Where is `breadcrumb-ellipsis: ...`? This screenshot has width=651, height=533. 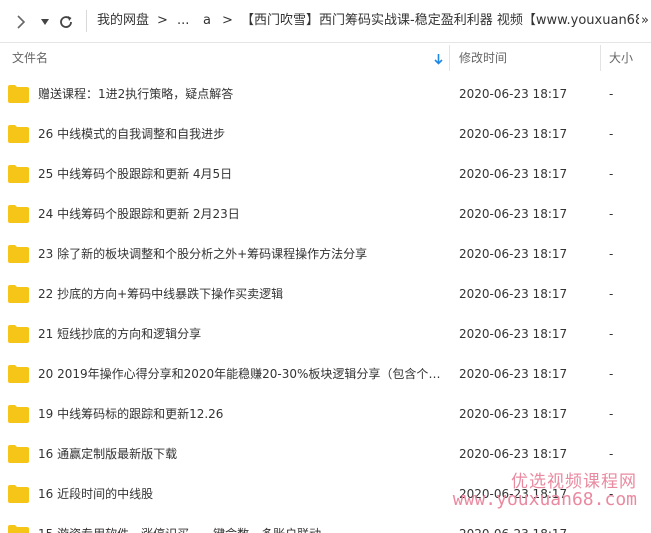 breadcrumb-ellipsis: ... is located at coordinates (183, 21).